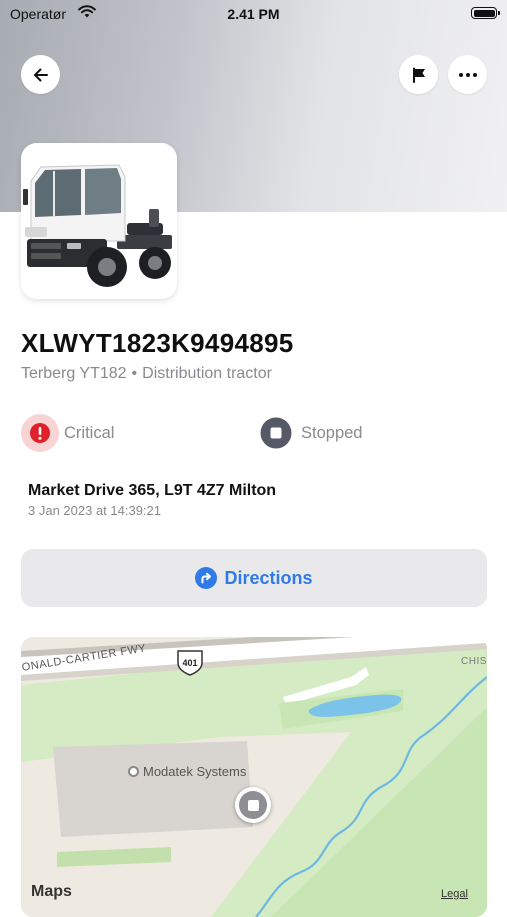  Describe the element at coordinates (95, 510) in the screenshot. I see `location-timestamp: 3 Jan 2023 at 14:39:21` at that location.